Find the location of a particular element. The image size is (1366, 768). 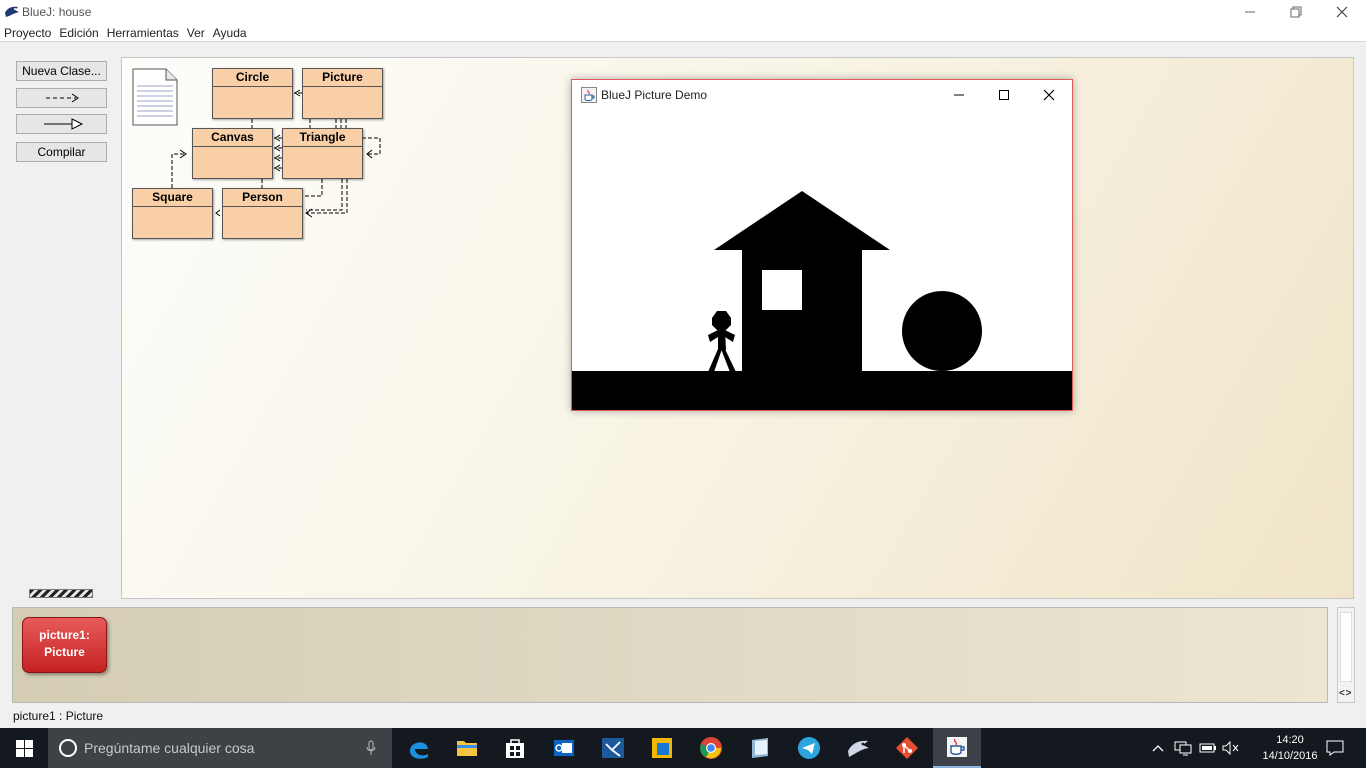

notification-icon is located at coordinates (1335, 748).